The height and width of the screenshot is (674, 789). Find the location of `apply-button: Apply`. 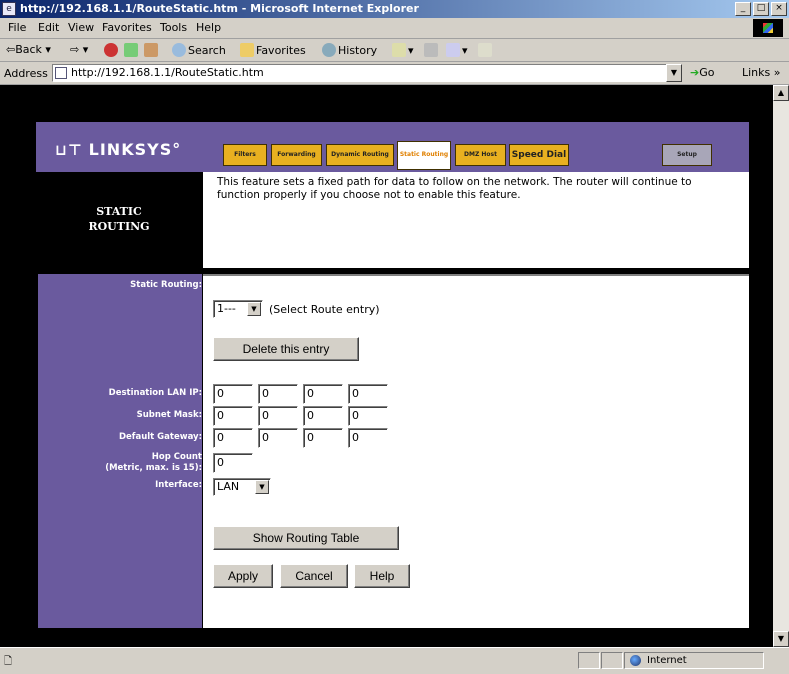

apply-button: Apply is located at coordinates (243, 576).